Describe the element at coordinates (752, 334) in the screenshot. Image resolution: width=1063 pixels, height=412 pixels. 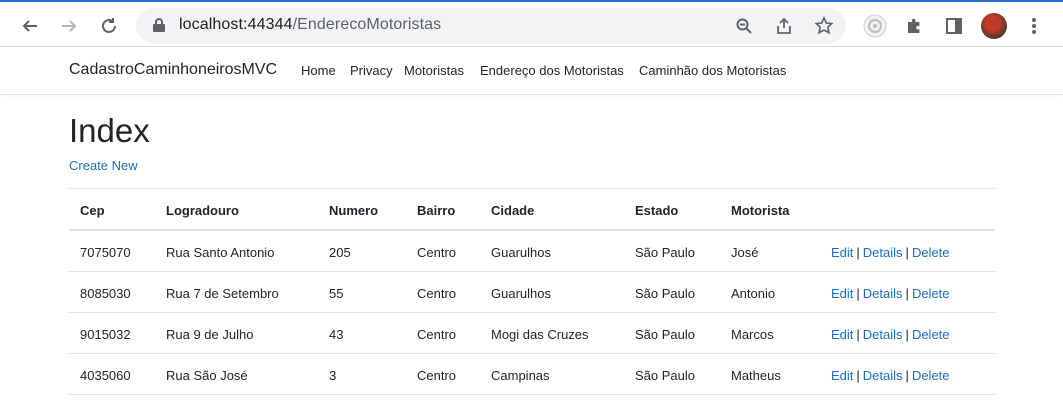
I see `cell-motorista: Marcos` at that location.